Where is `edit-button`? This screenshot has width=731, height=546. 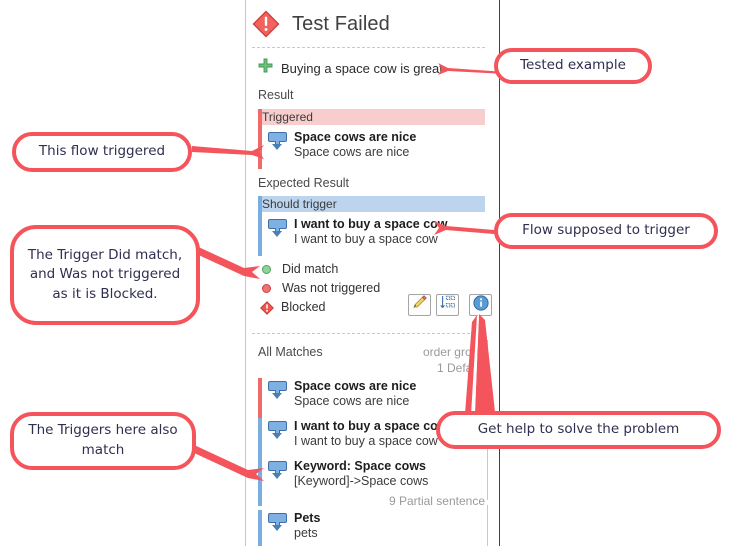
edit-button is located at coordinates (419, 305).